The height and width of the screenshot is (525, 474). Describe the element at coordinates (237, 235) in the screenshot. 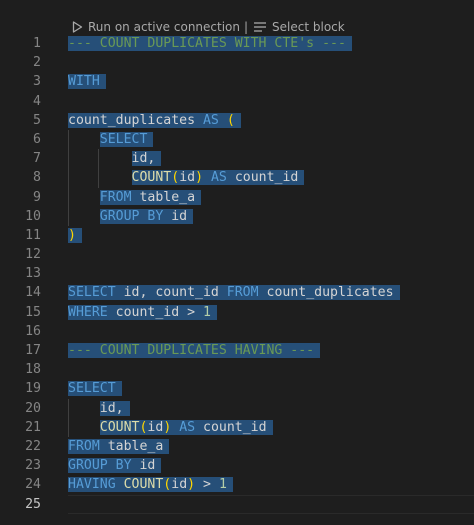

I see `code-line: 11)` at that location.